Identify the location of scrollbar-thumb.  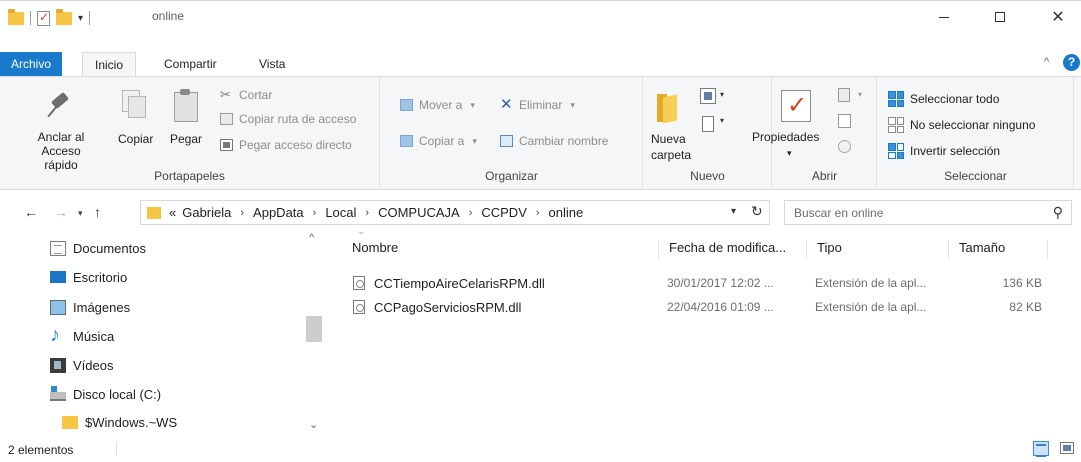
(314, 329).